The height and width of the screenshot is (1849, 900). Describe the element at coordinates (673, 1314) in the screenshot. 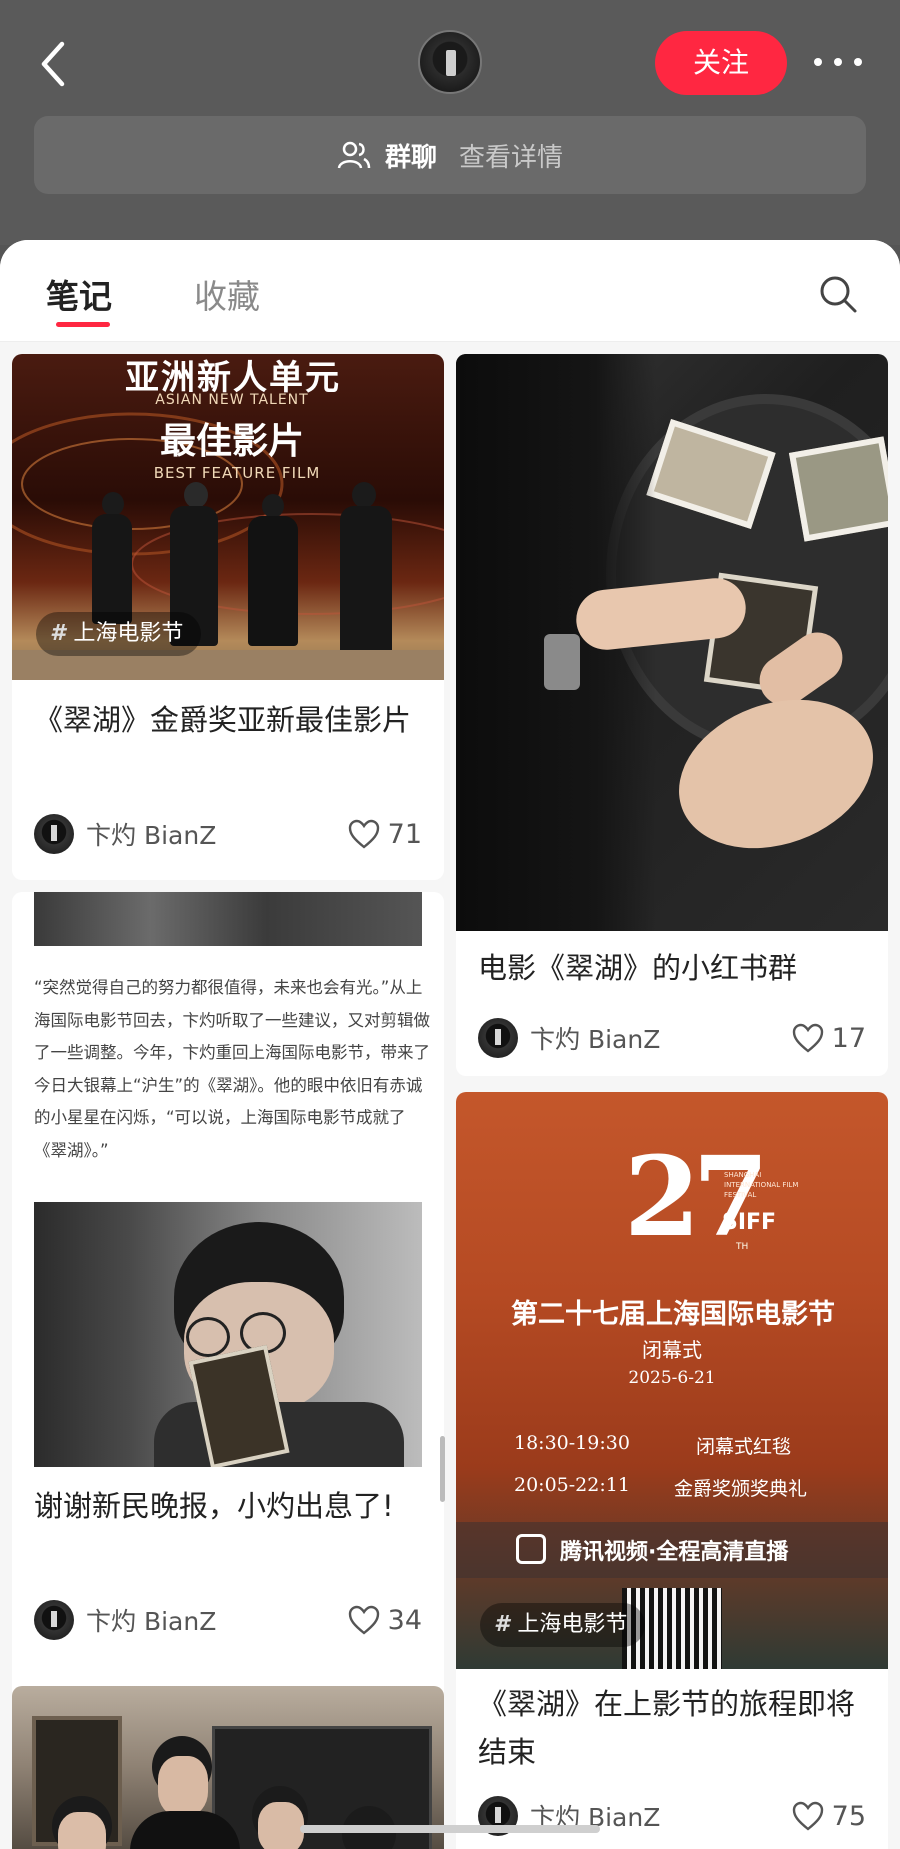

I see `poster-title: 第二十七届上海国际电影节` at that location.